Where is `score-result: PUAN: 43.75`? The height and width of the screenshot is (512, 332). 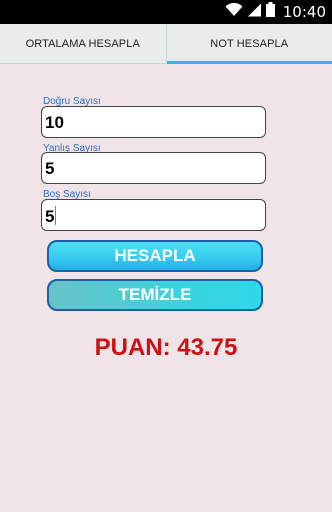 score-result: PUAN: 43.75 is located at coordinates (166, 347).